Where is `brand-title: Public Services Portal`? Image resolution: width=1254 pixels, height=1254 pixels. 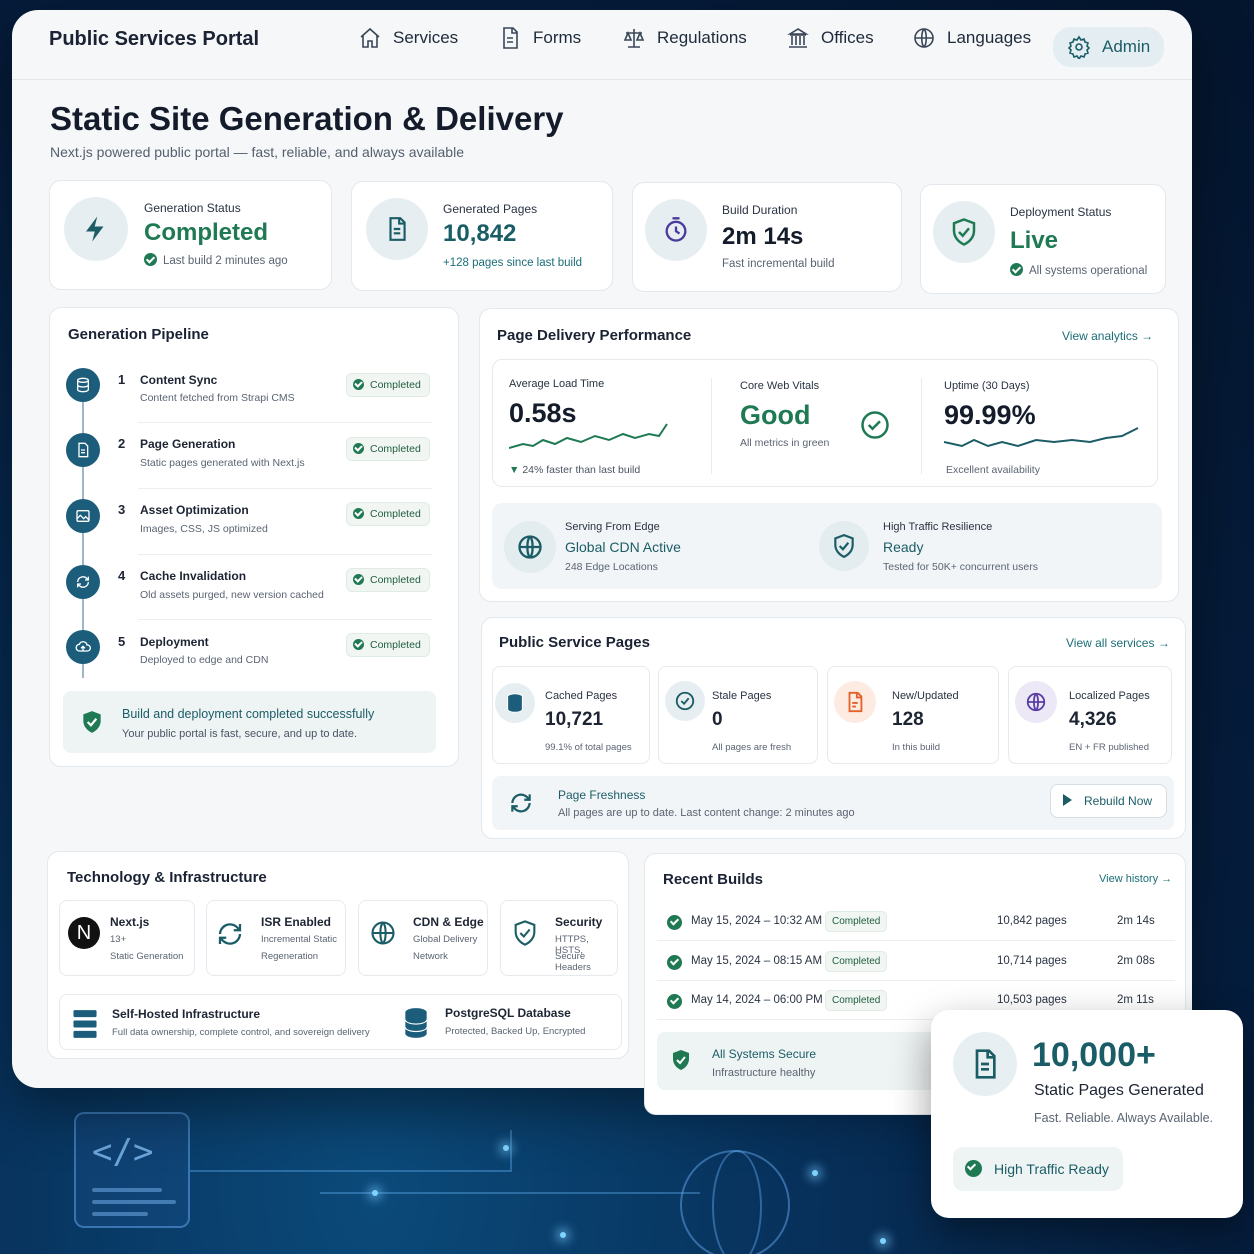
brand-title: Public Services Portal is located at coordinates (154, 39).